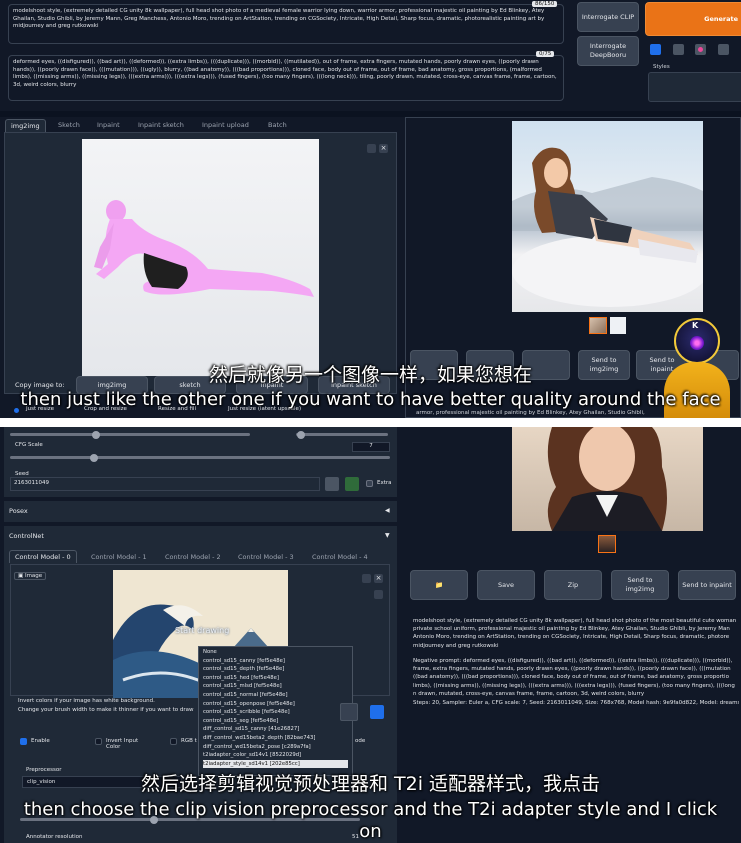 Image resolution: width=741 pixels, height=843 pixels. Describe the element at coordinates (275, 764) in the screenshot. I see `model-option-selected: t2iadapter_style_sd14v1 [202e85cc]` at that location.